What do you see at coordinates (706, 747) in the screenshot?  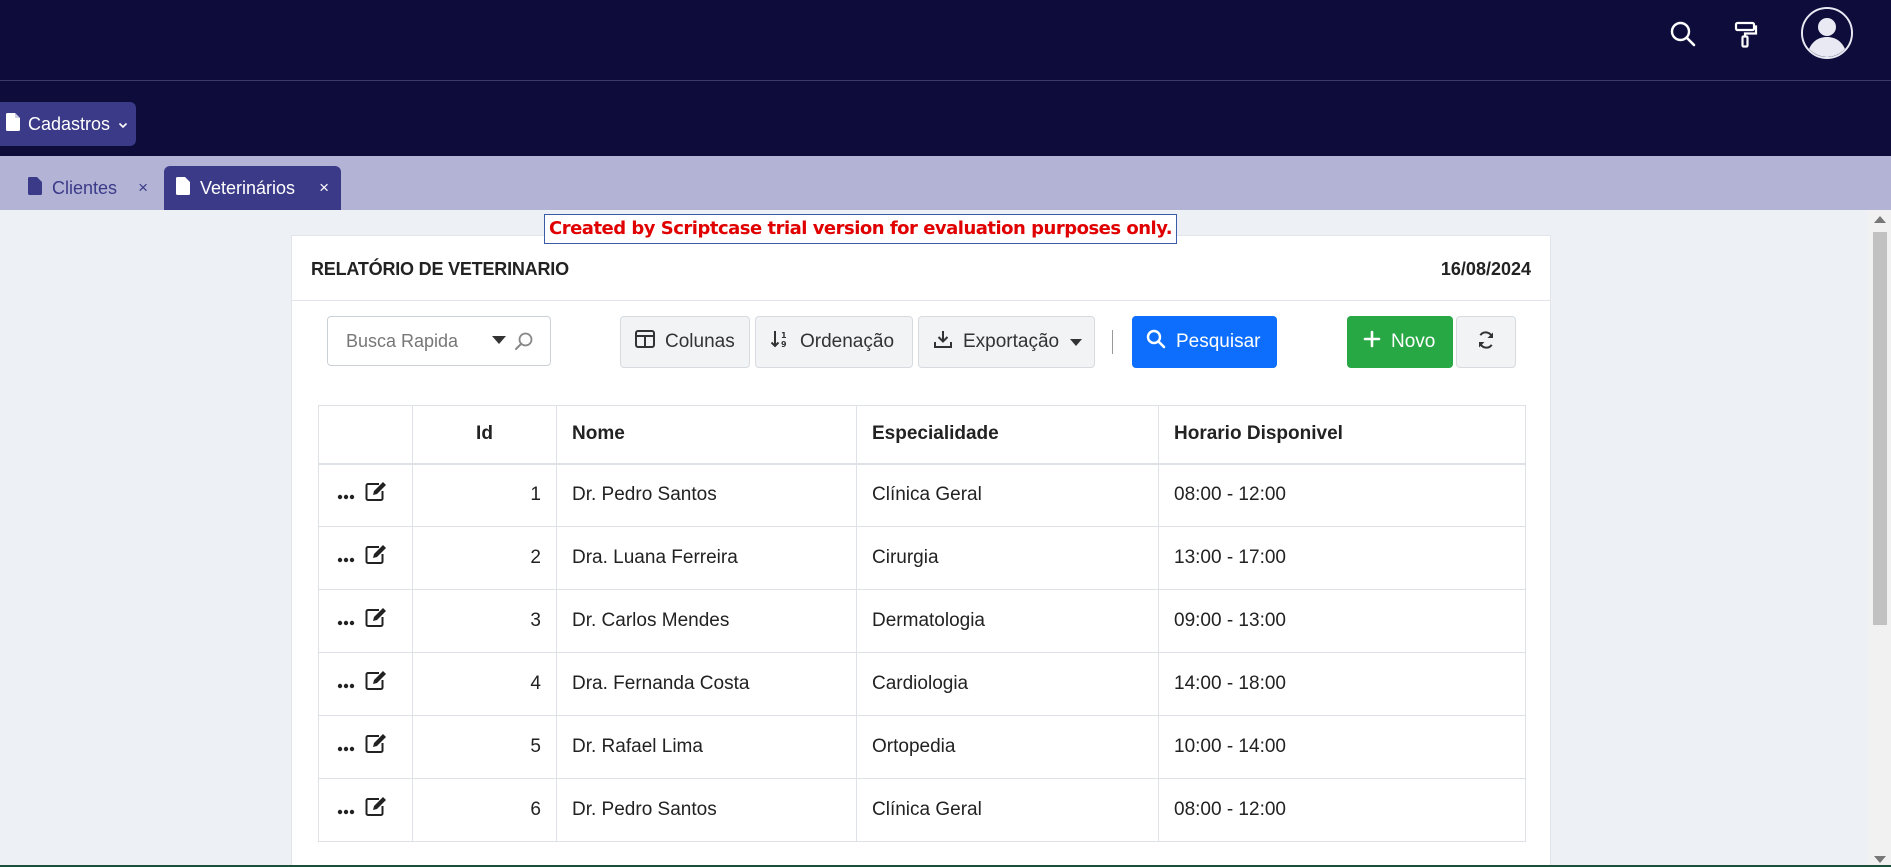 I see `cell-nome: Dr. Rafael Lima` at bounding box center [706, 747].